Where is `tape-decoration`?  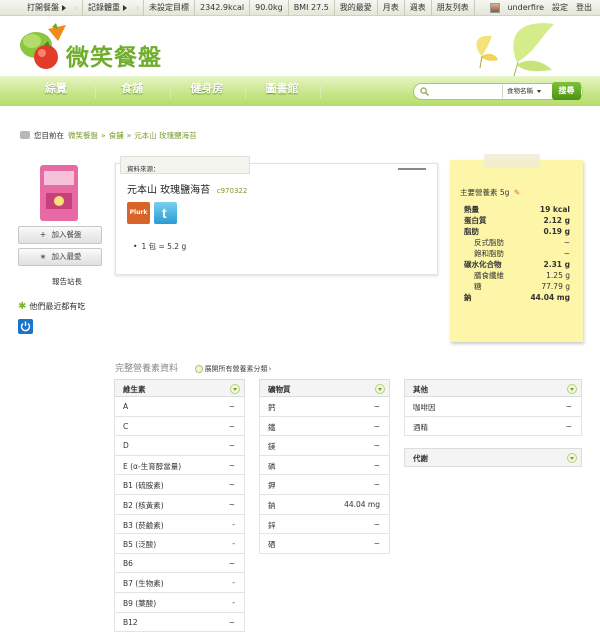
tape-decoration is located at coordinates (412, 169).